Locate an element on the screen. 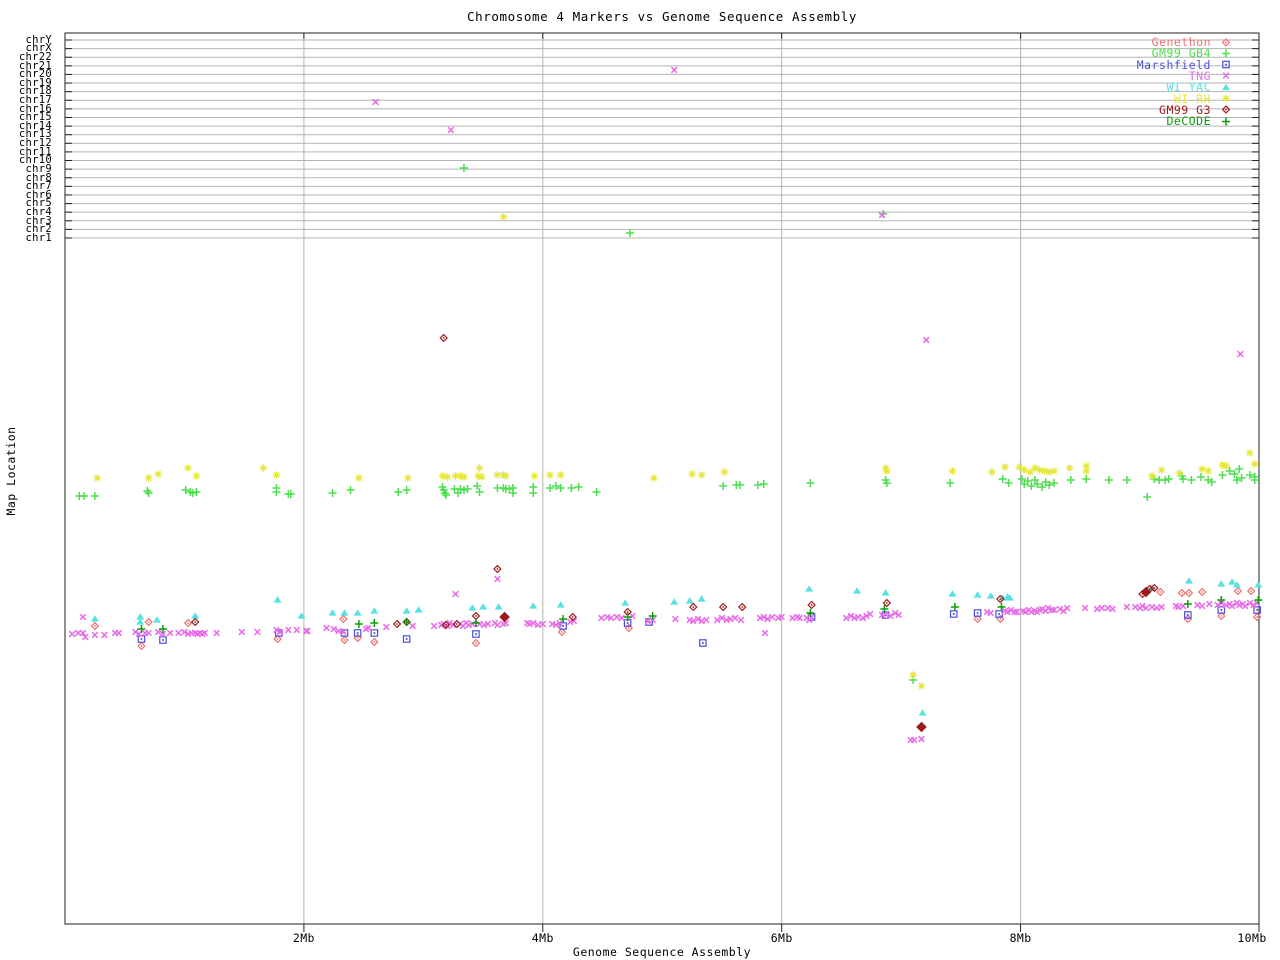 The height and width of the screenshot is (960, 1280). x-axis-tick-label: 4Mb is located at coordinates (542, 938).